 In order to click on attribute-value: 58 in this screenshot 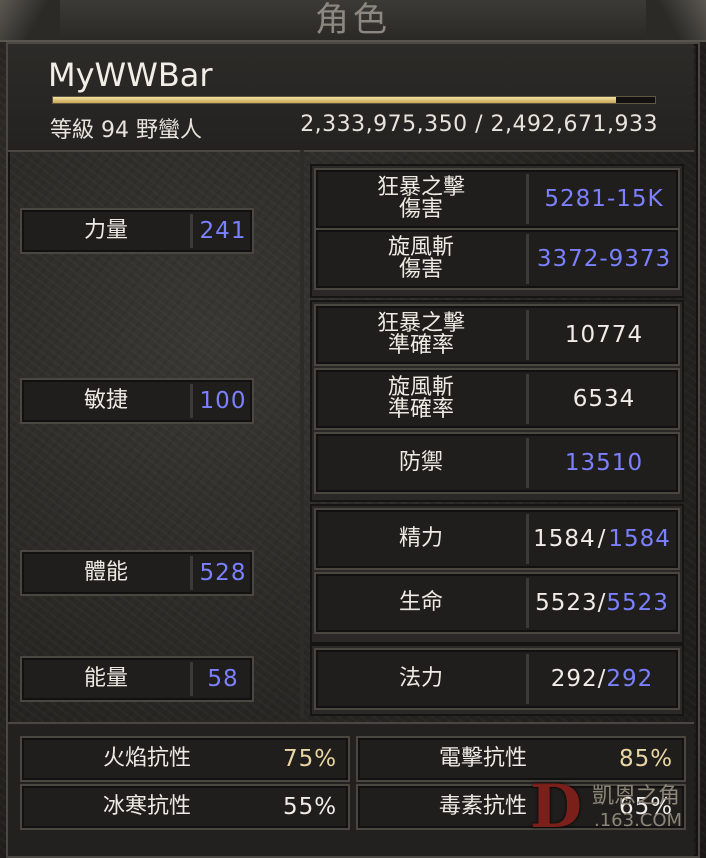, I will do `click(223, 679)`.